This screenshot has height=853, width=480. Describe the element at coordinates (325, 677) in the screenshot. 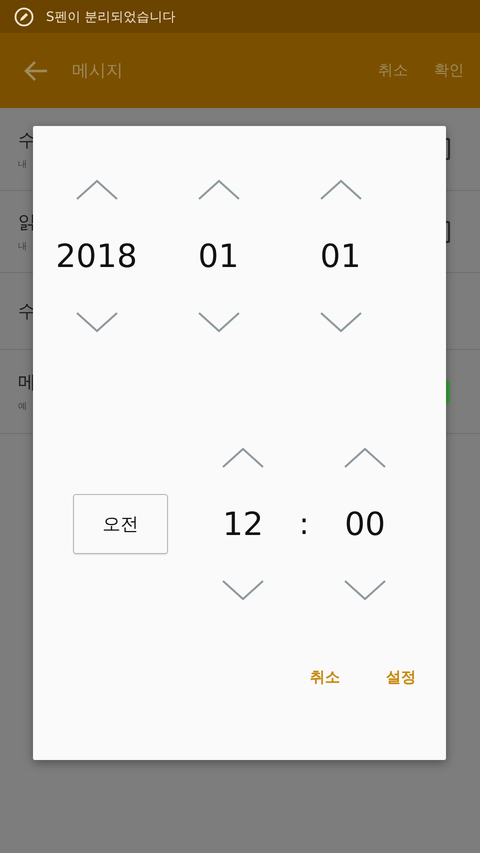

I see `dialog-button: 취소` at that location.